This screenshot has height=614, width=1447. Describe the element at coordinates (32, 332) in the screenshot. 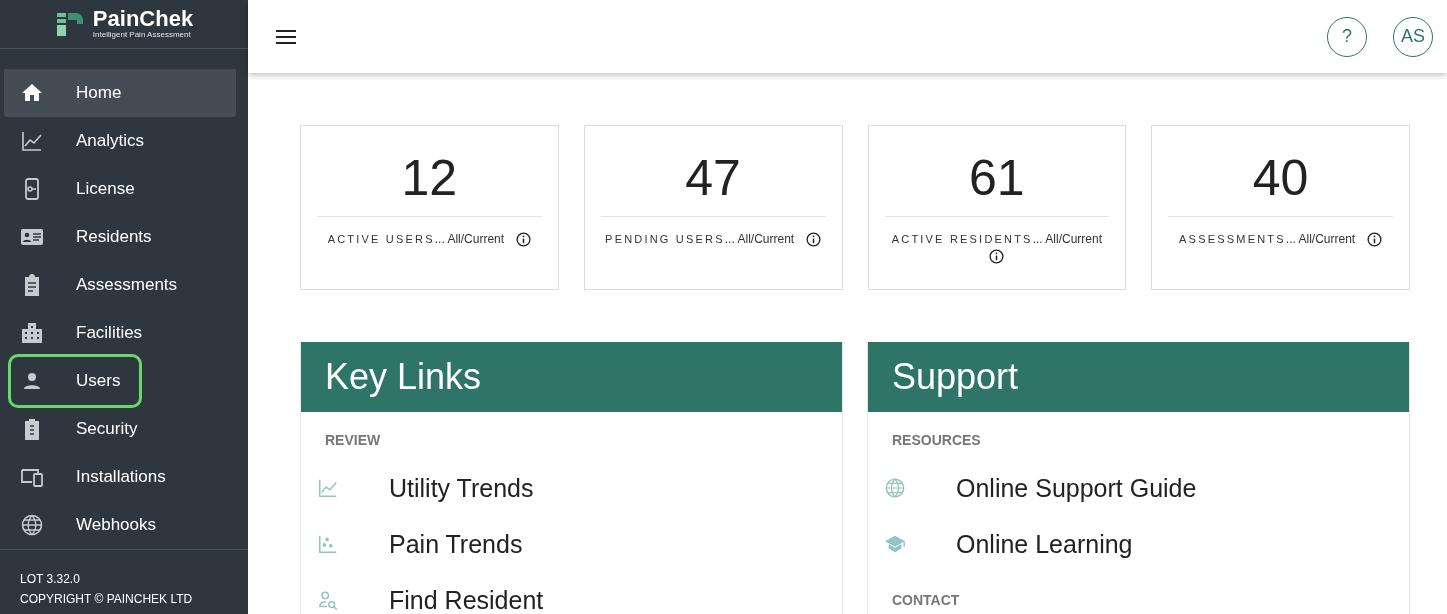

I see `building-icon` at that location.